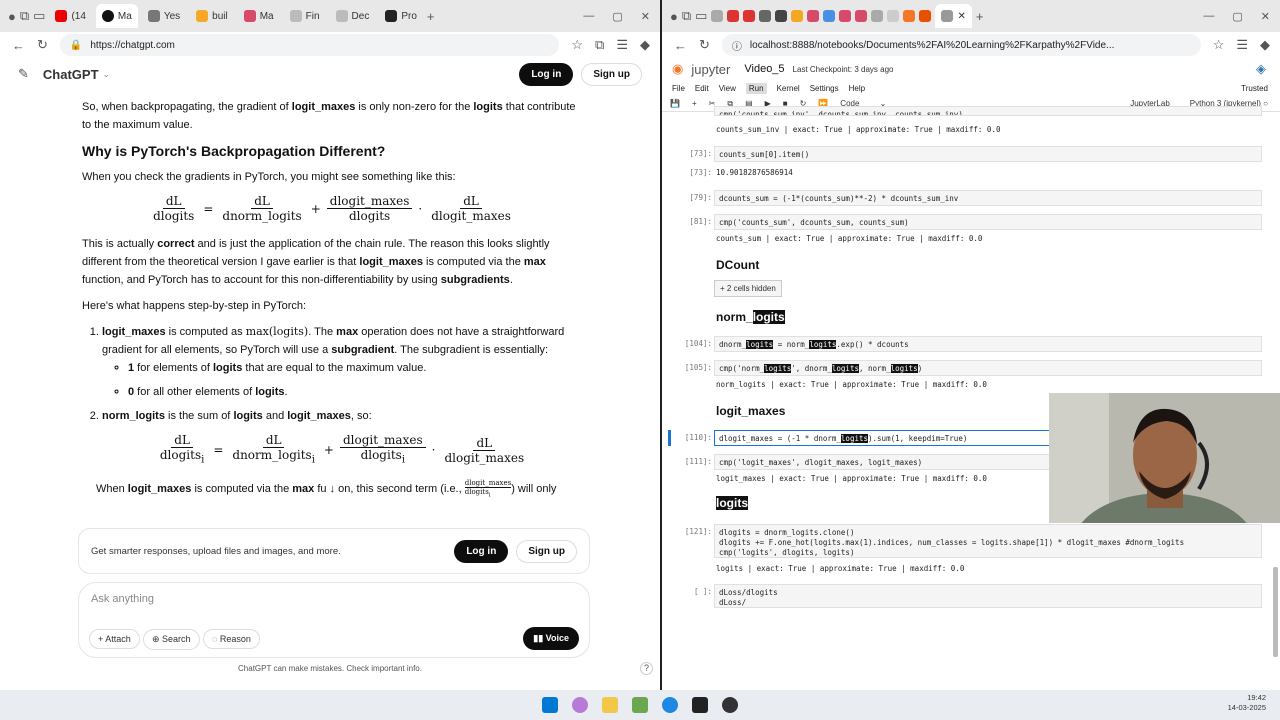 The image size is (1280, 720). I want to click on menu-file: File, so click(678, 88).